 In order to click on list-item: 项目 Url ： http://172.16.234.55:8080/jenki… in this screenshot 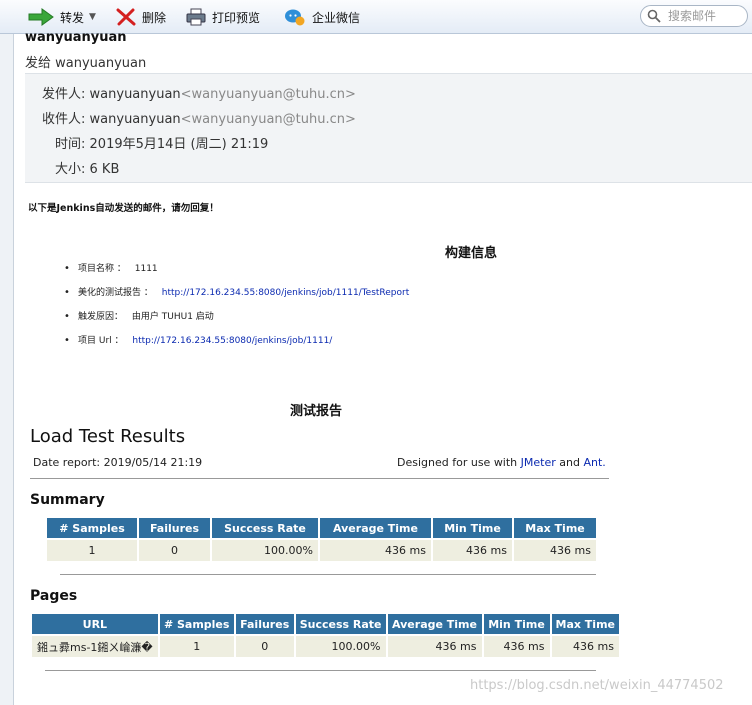, I will do `click(236, 346)`.